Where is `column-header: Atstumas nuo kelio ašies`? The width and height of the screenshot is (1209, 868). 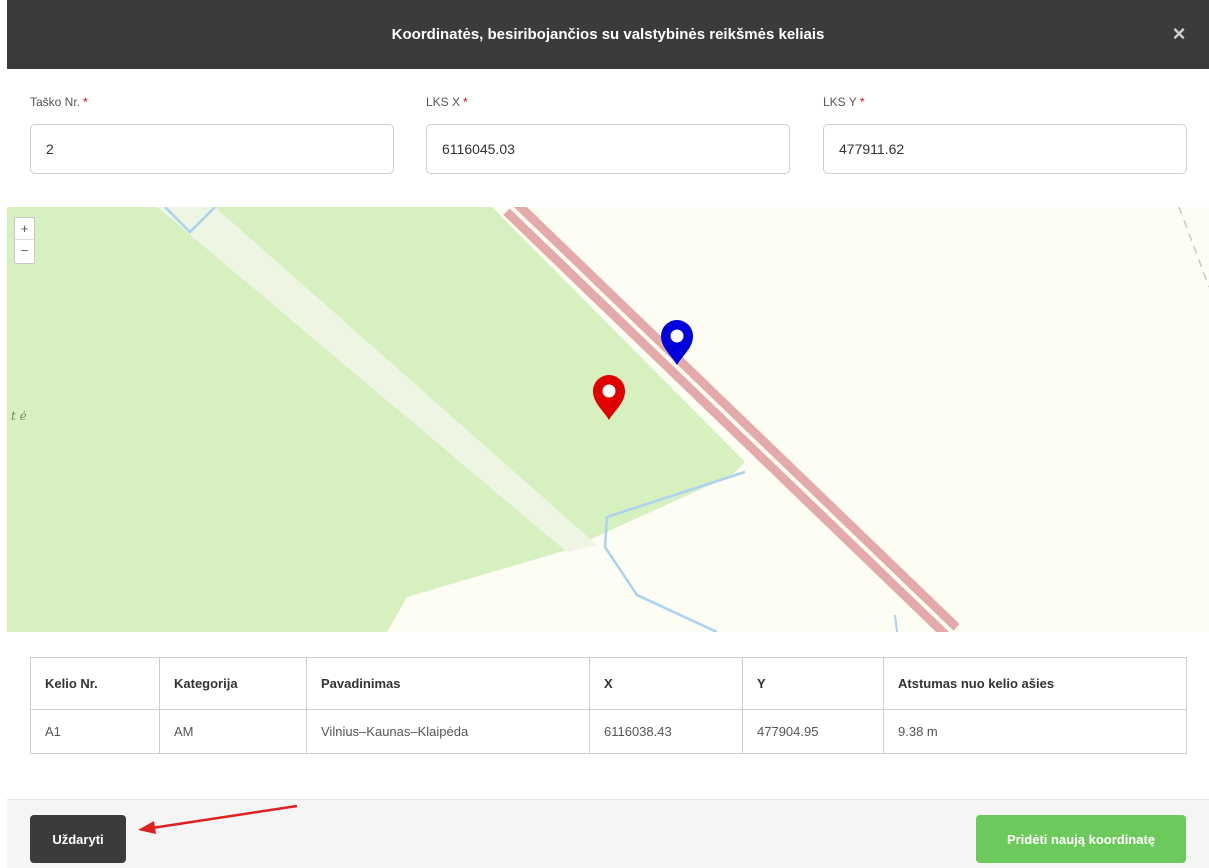
column-header: Atstumas nuo kelio ašies is located at coordinates (1035, 683).